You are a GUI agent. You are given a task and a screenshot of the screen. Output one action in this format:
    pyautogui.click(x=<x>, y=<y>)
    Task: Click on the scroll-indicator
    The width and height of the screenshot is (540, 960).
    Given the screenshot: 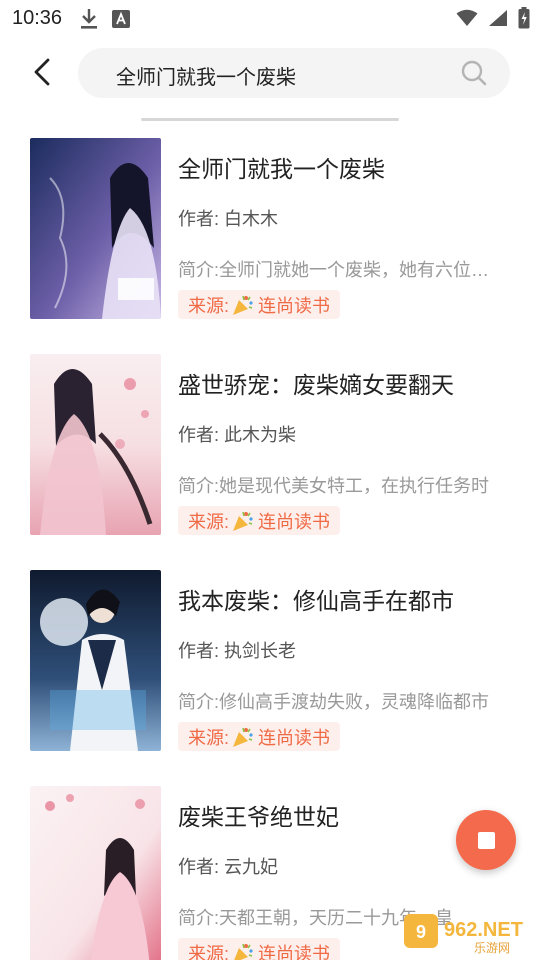 What is the action you would take?
    pyautogui.click(x=270, y=119)
    